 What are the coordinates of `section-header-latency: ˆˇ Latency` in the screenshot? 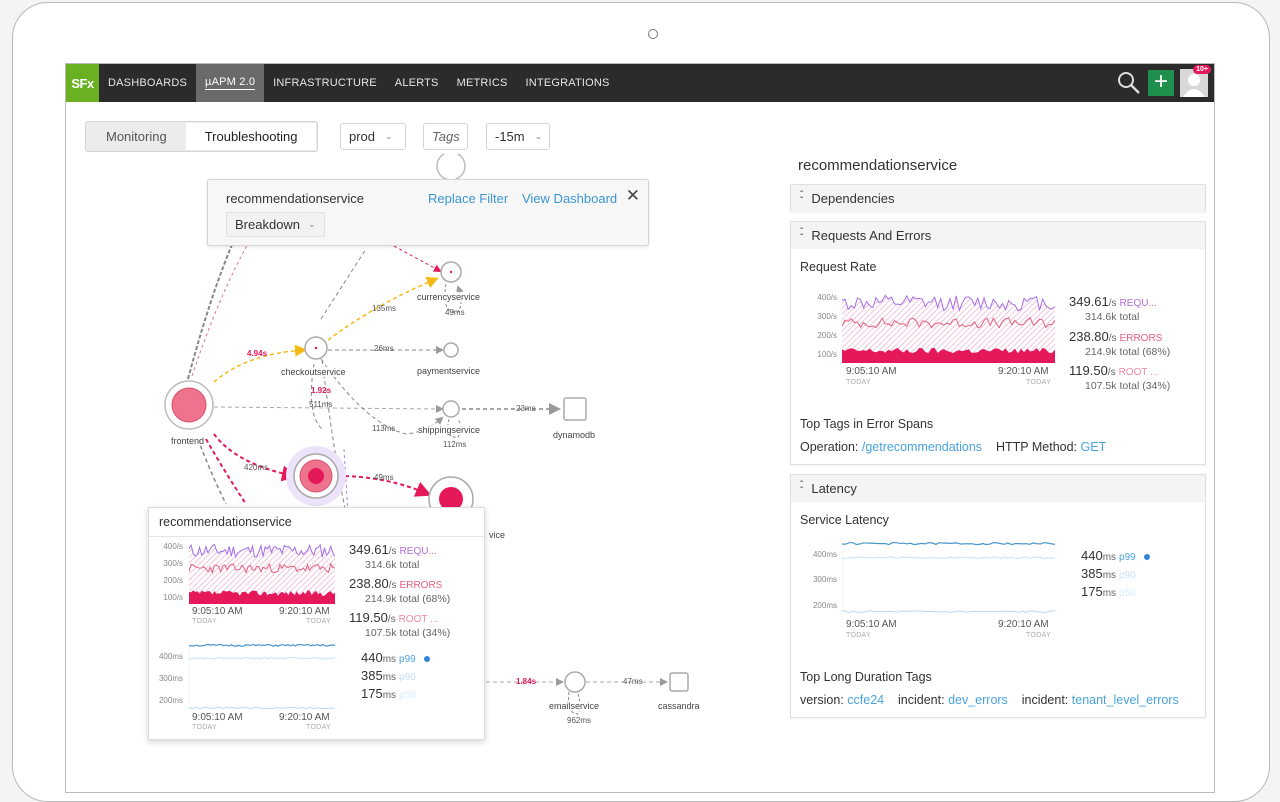 It's located at (998, 488).